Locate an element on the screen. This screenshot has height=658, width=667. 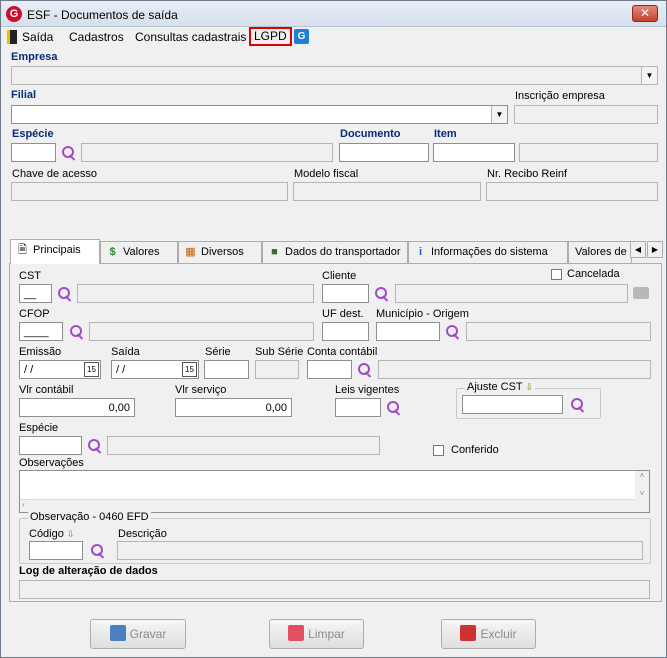
observacoes-label: Observações is located at coordinates (51, 463).